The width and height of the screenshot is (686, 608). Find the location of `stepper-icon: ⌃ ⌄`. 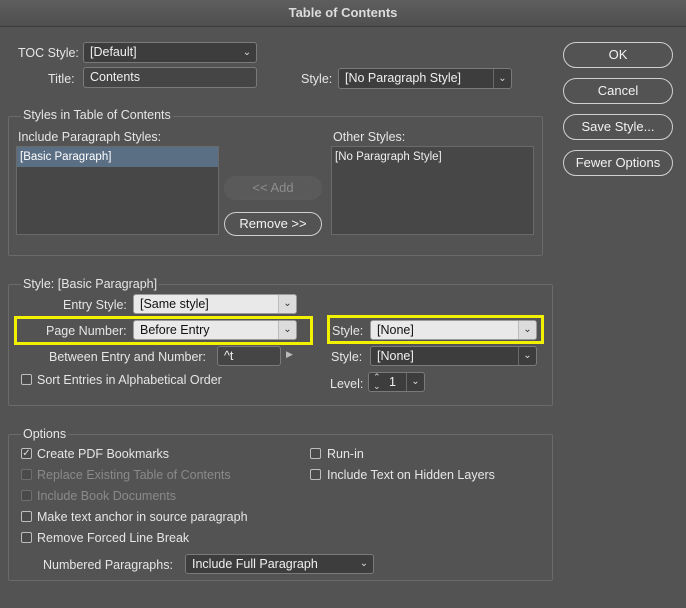

stepper-icon: ⌃ ⌄ is located at coordinates (377, 382).